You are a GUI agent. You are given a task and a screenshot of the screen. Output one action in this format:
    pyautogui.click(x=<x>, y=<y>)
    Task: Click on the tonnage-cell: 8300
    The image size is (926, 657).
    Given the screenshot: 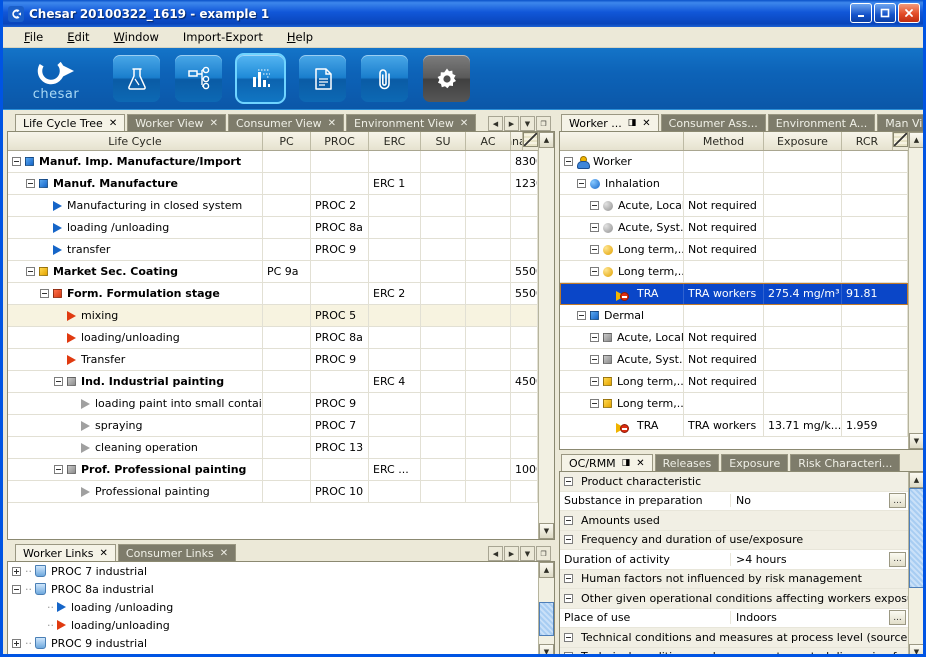 What is the action you would take?
    pyautogui.click(x=524, y=161)
    